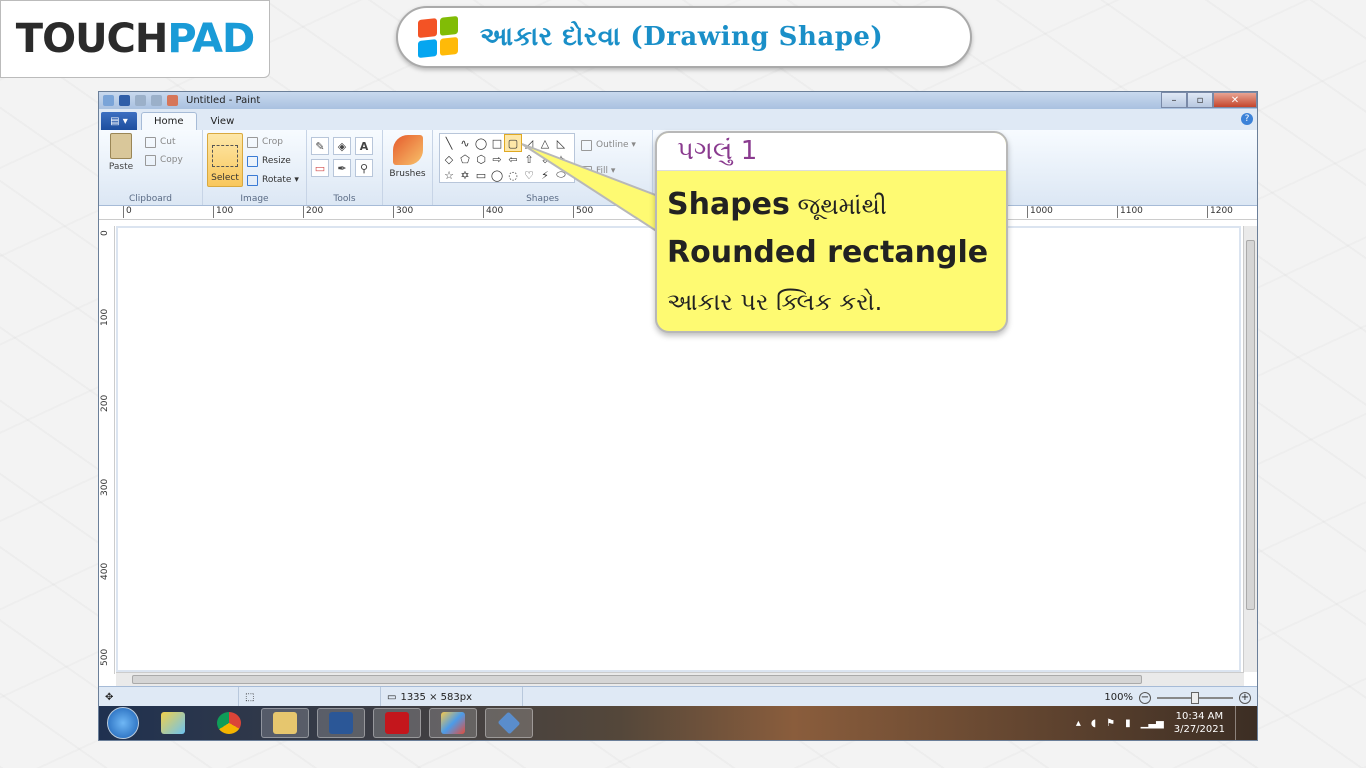 Image resolution: width=1366 pixels, height=768 pixels. I want to click on undo-icon, so click(140, 100).